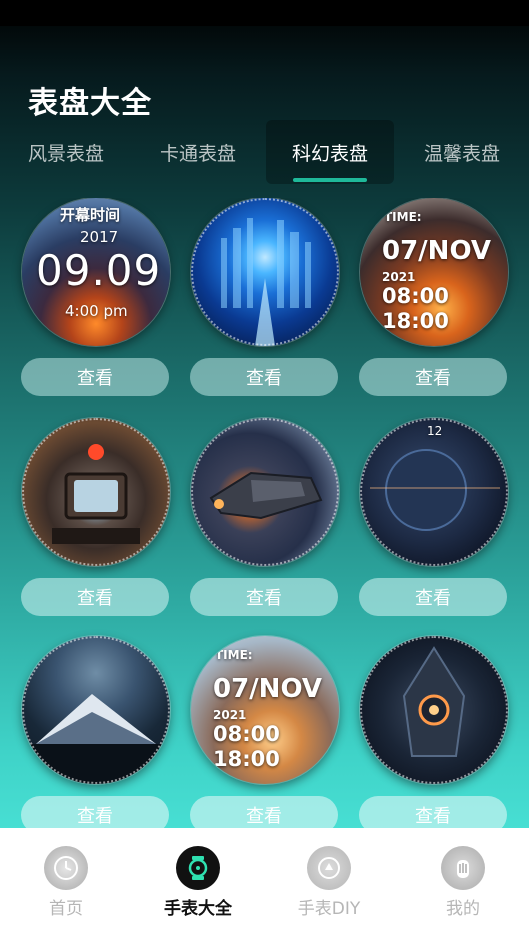 This screenshot has height=940, width=529. I want to click on nav-item-profile: 我的, so click(463, 886).